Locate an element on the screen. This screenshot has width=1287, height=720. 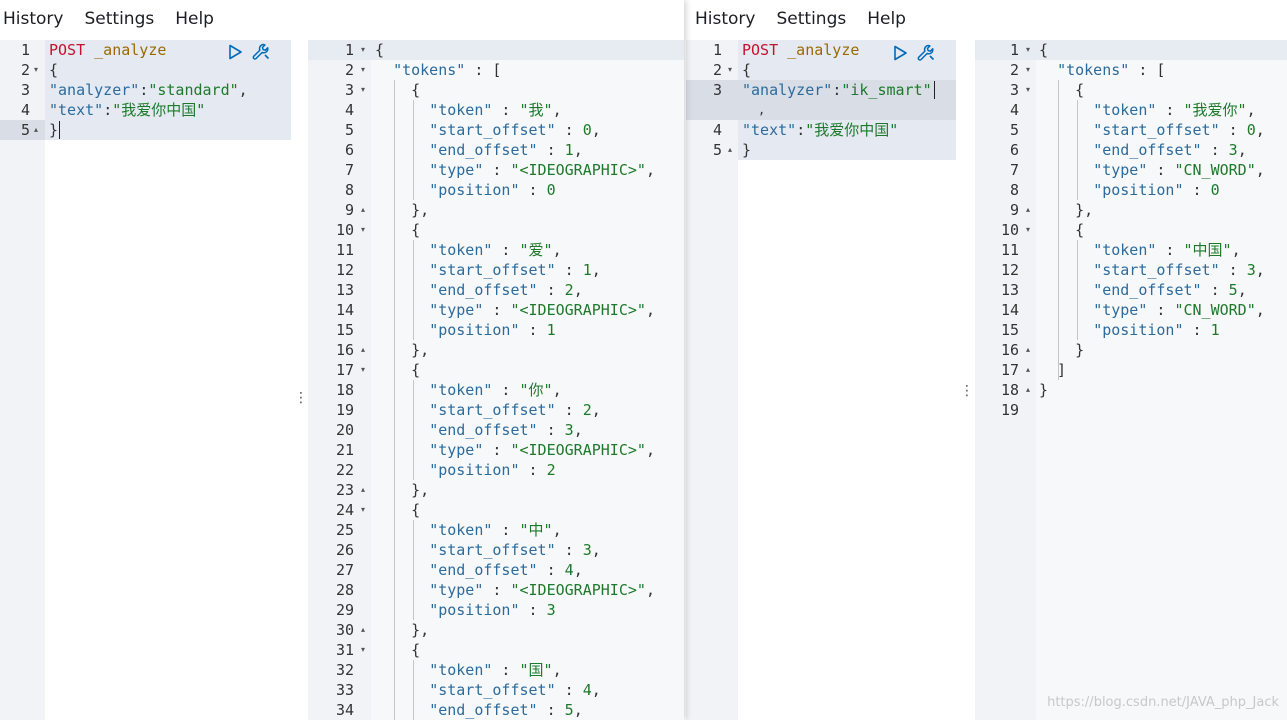
code-token: "start_offset" is located at coordinates (492, 270).